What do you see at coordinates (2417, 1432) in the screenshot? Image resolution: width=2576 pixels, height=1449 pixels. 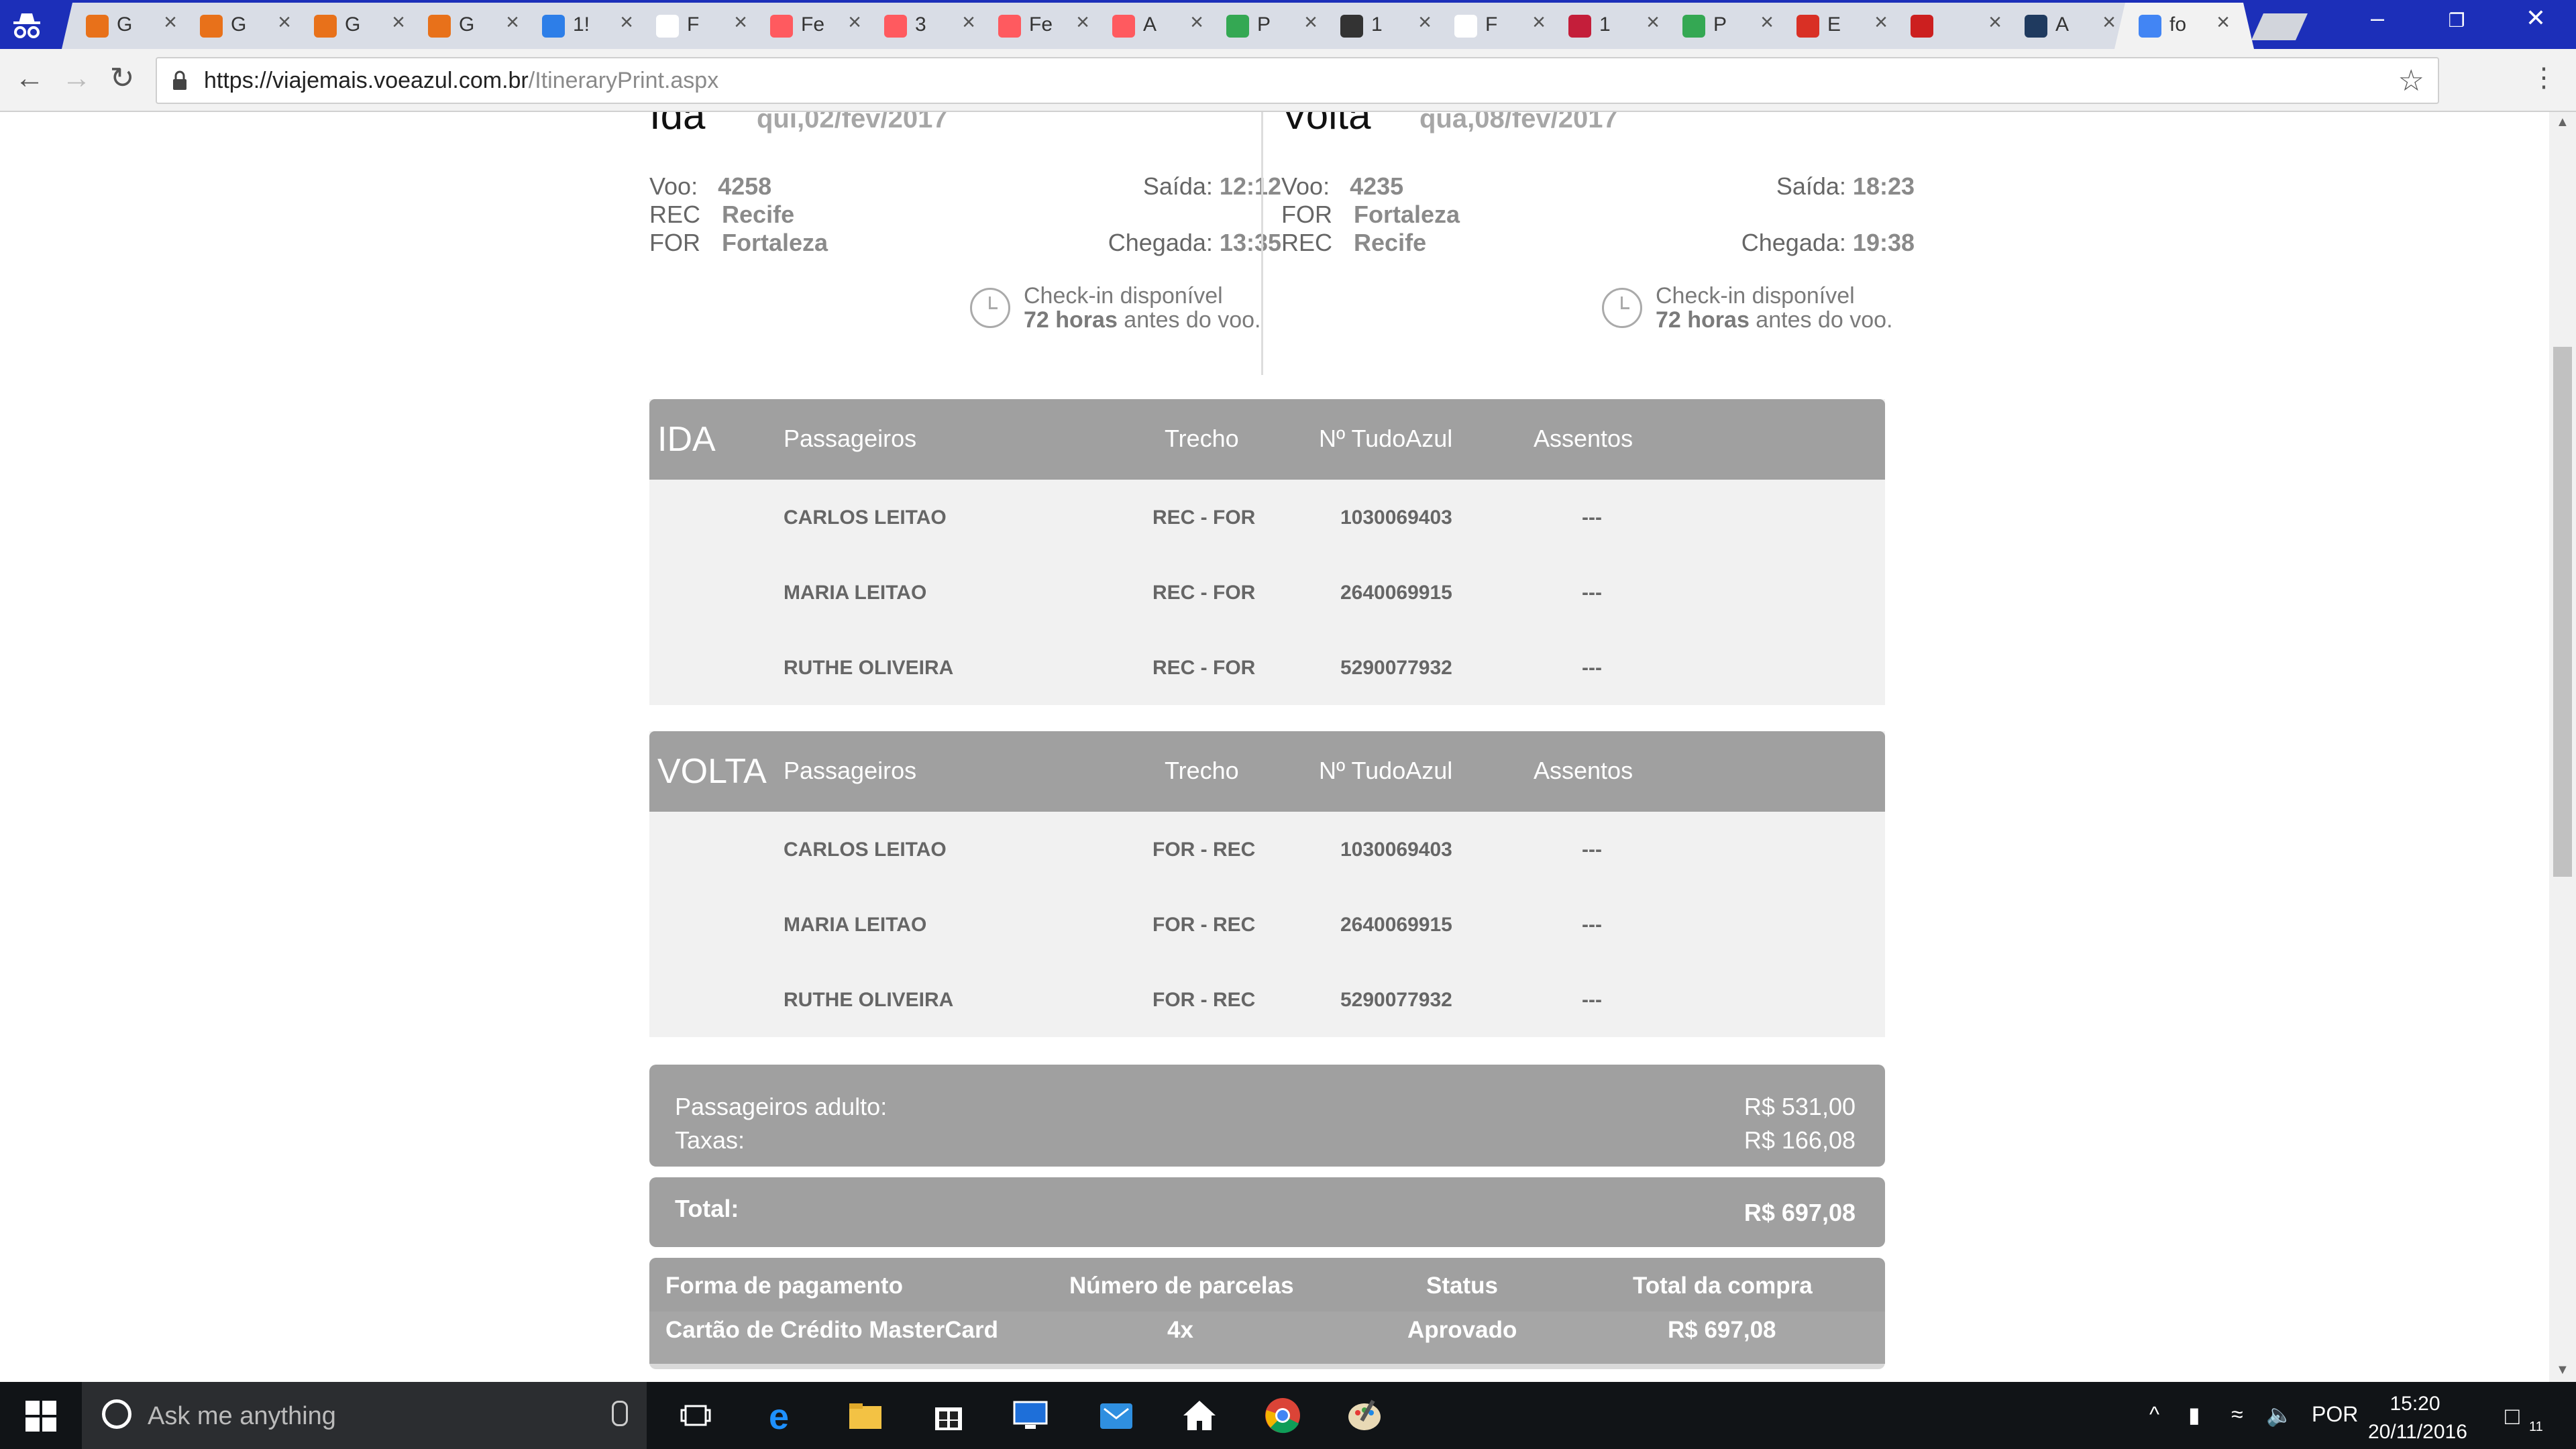 I see `clock-date: 20/11/2016` at bounding box center [2417, 1432].